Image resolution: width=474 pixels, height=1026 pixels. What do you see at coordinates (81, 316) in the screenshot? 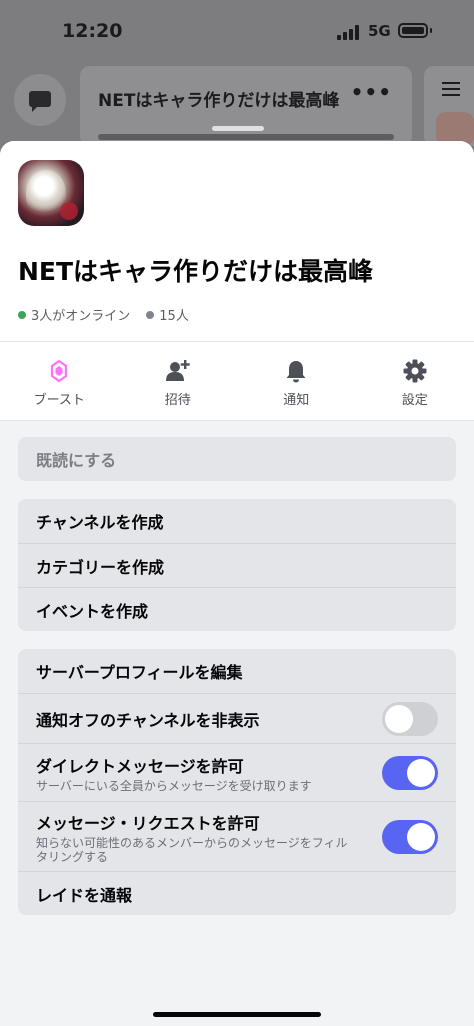
I see `online-count: 3人がオンライン` at bounding box center [81, 316].